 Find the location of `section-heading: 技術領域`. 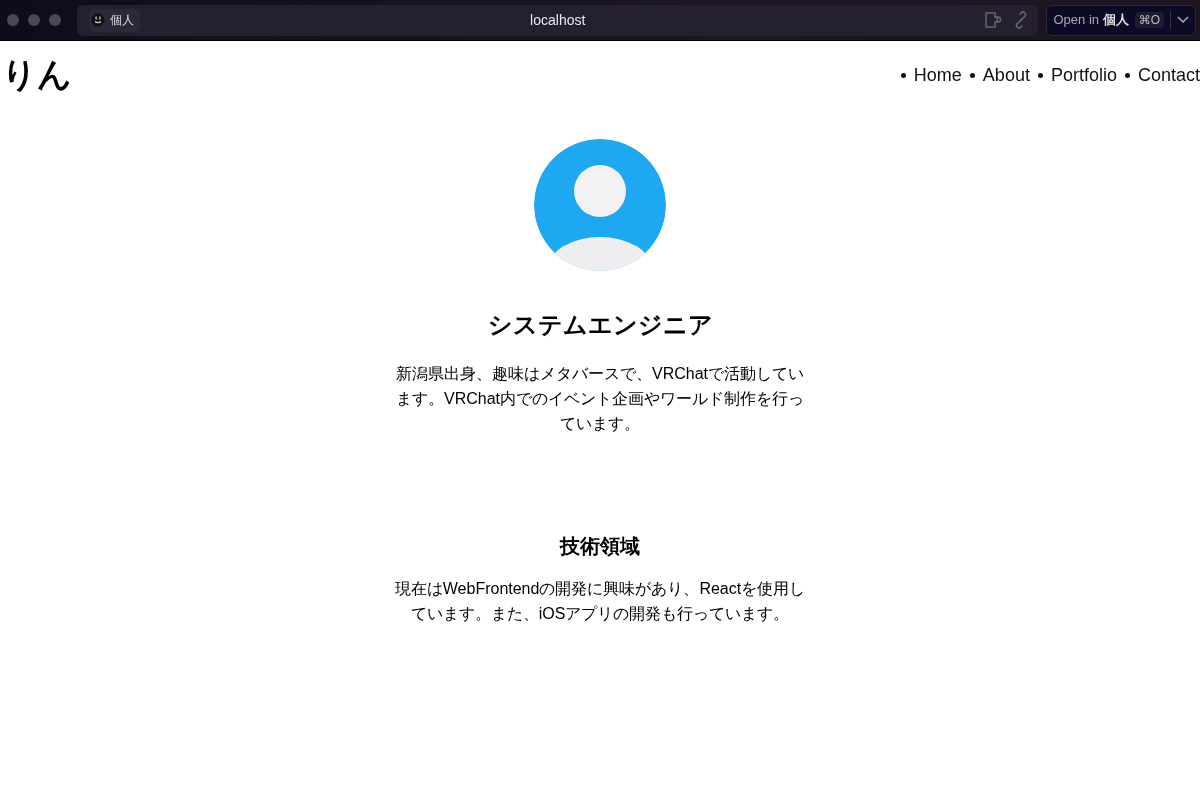

section-heading: 技術領域 is located at coordinates (600, 546).